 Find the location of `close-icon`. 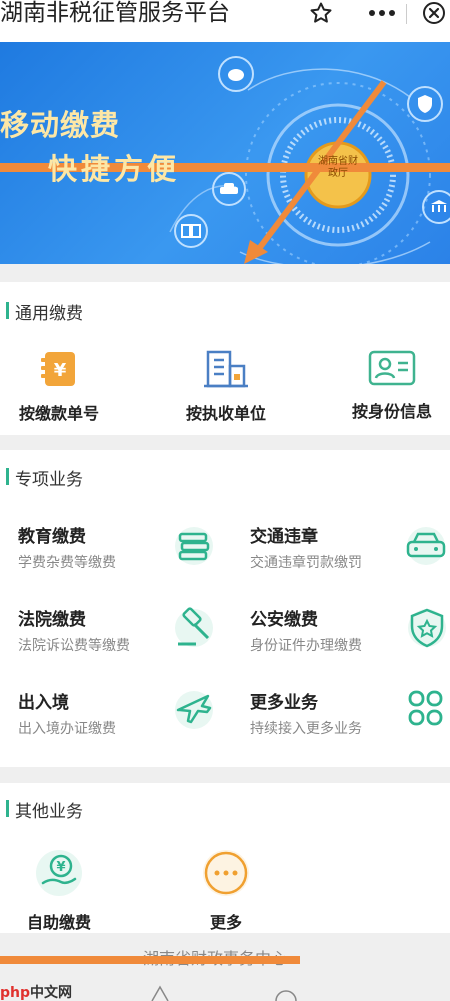

close-icon is located at coordinates (434, 13).